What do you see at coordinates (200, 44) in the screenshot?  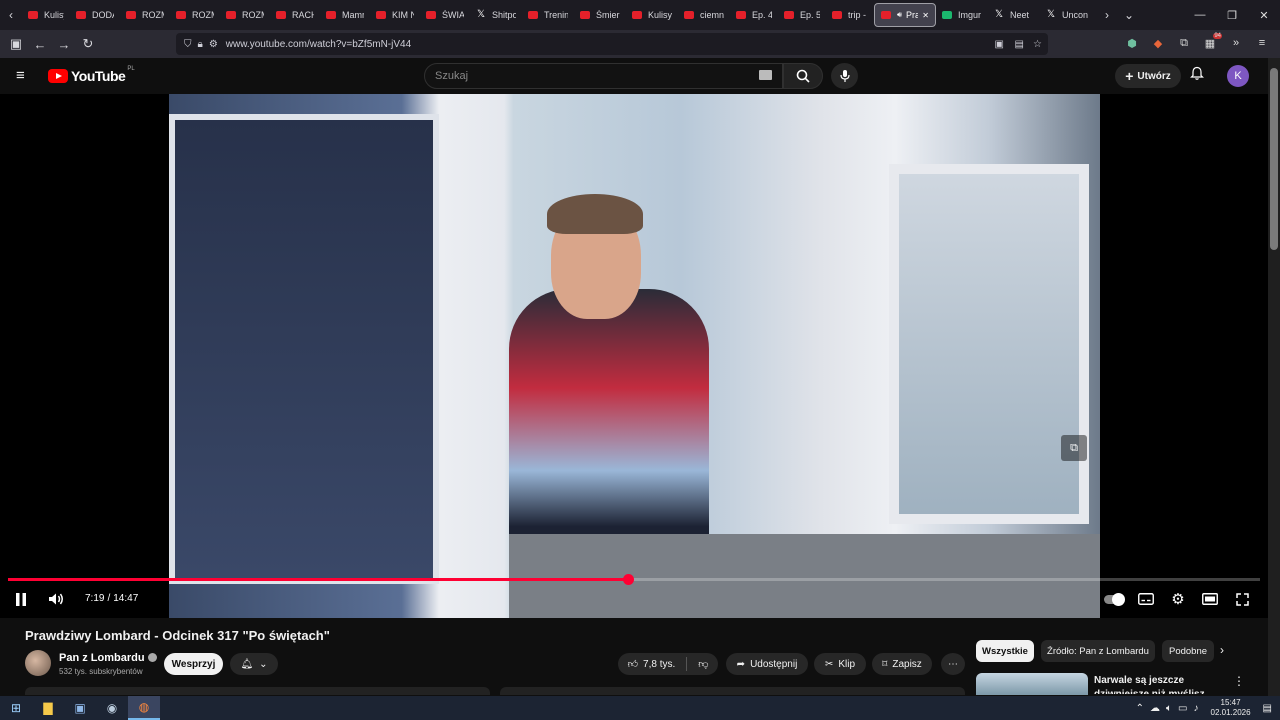 I see `lock-icon: 🔒︎` at bounding box center [200, 44].